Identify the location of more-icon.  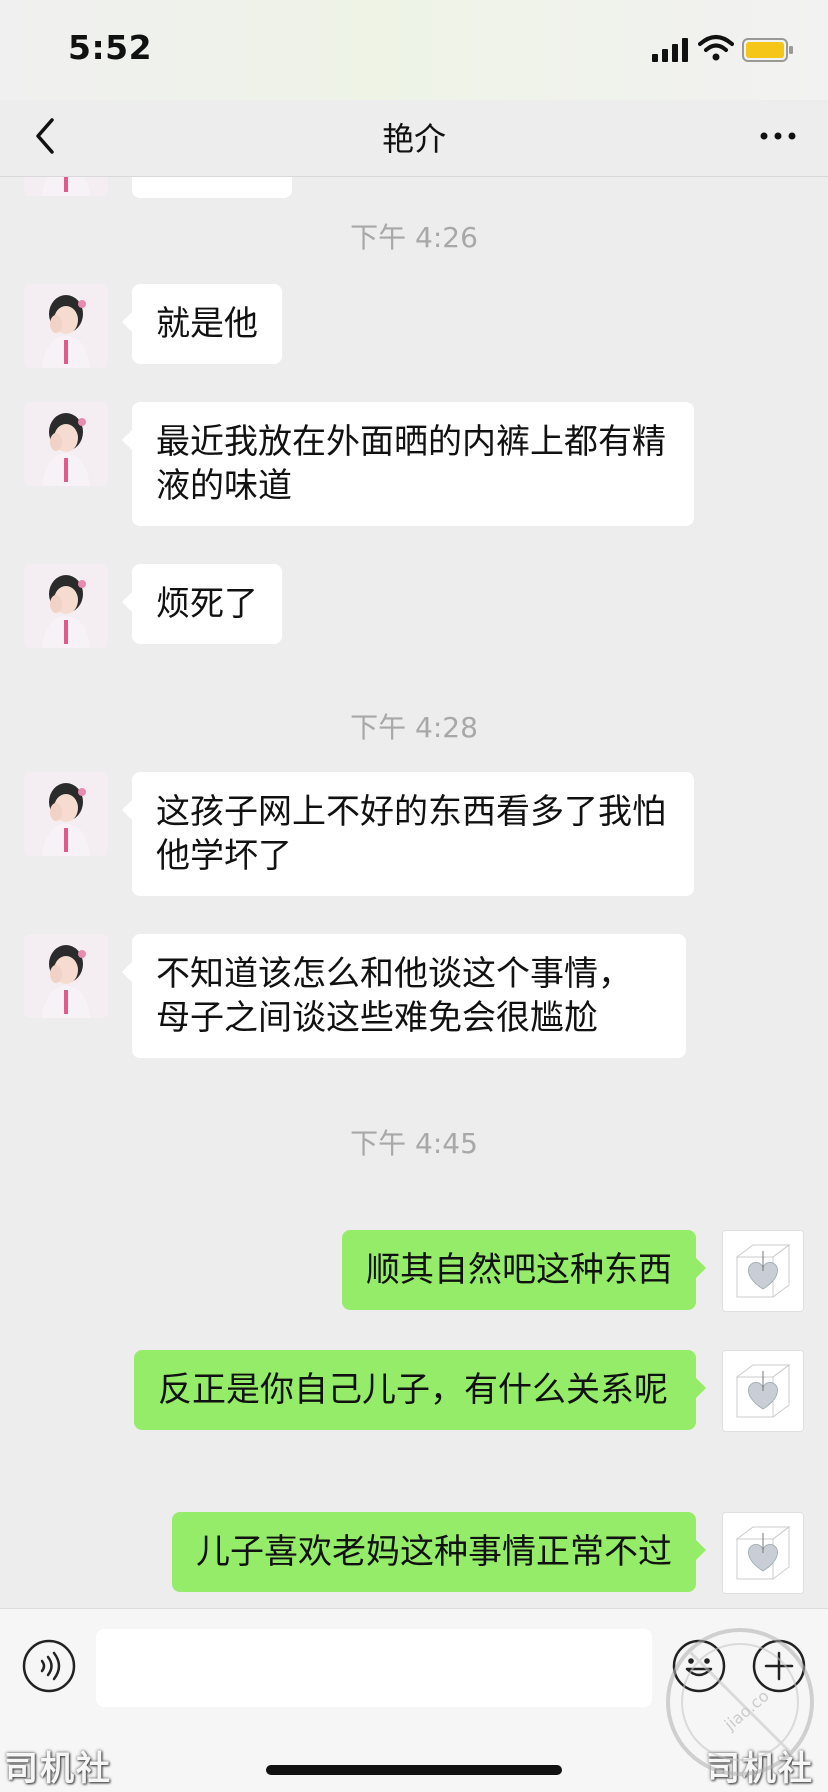
(778, 136).